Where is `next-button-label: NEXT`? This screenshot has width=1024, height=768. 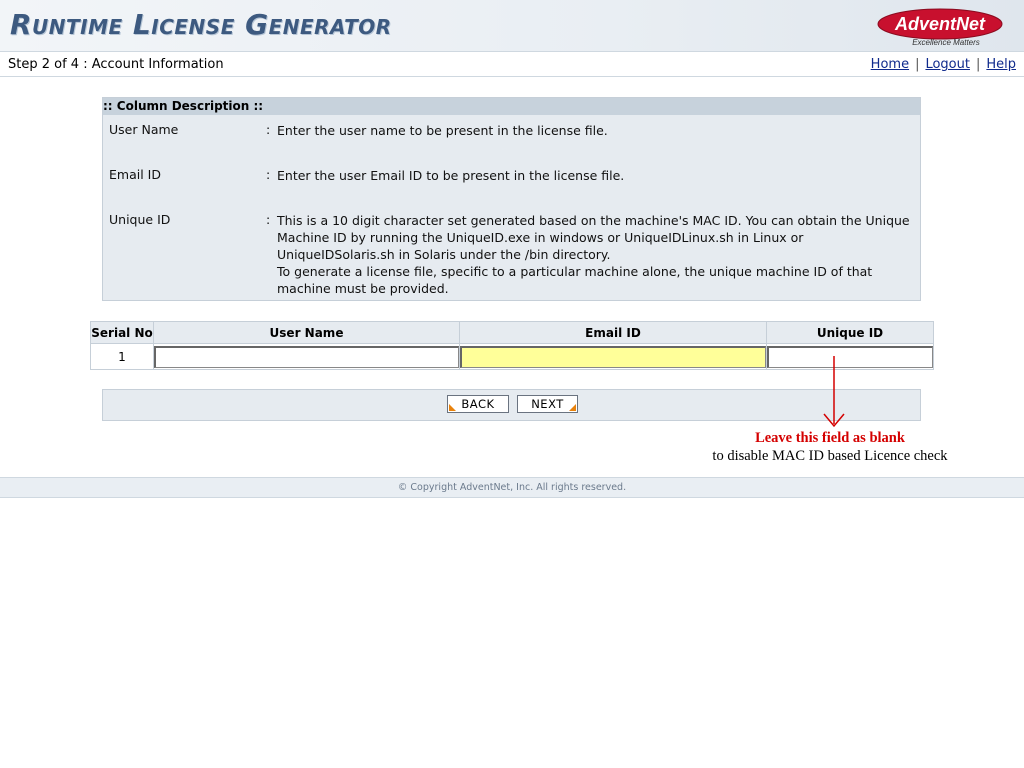 next-button-label: NEXT is located at coordinates (547, 404).